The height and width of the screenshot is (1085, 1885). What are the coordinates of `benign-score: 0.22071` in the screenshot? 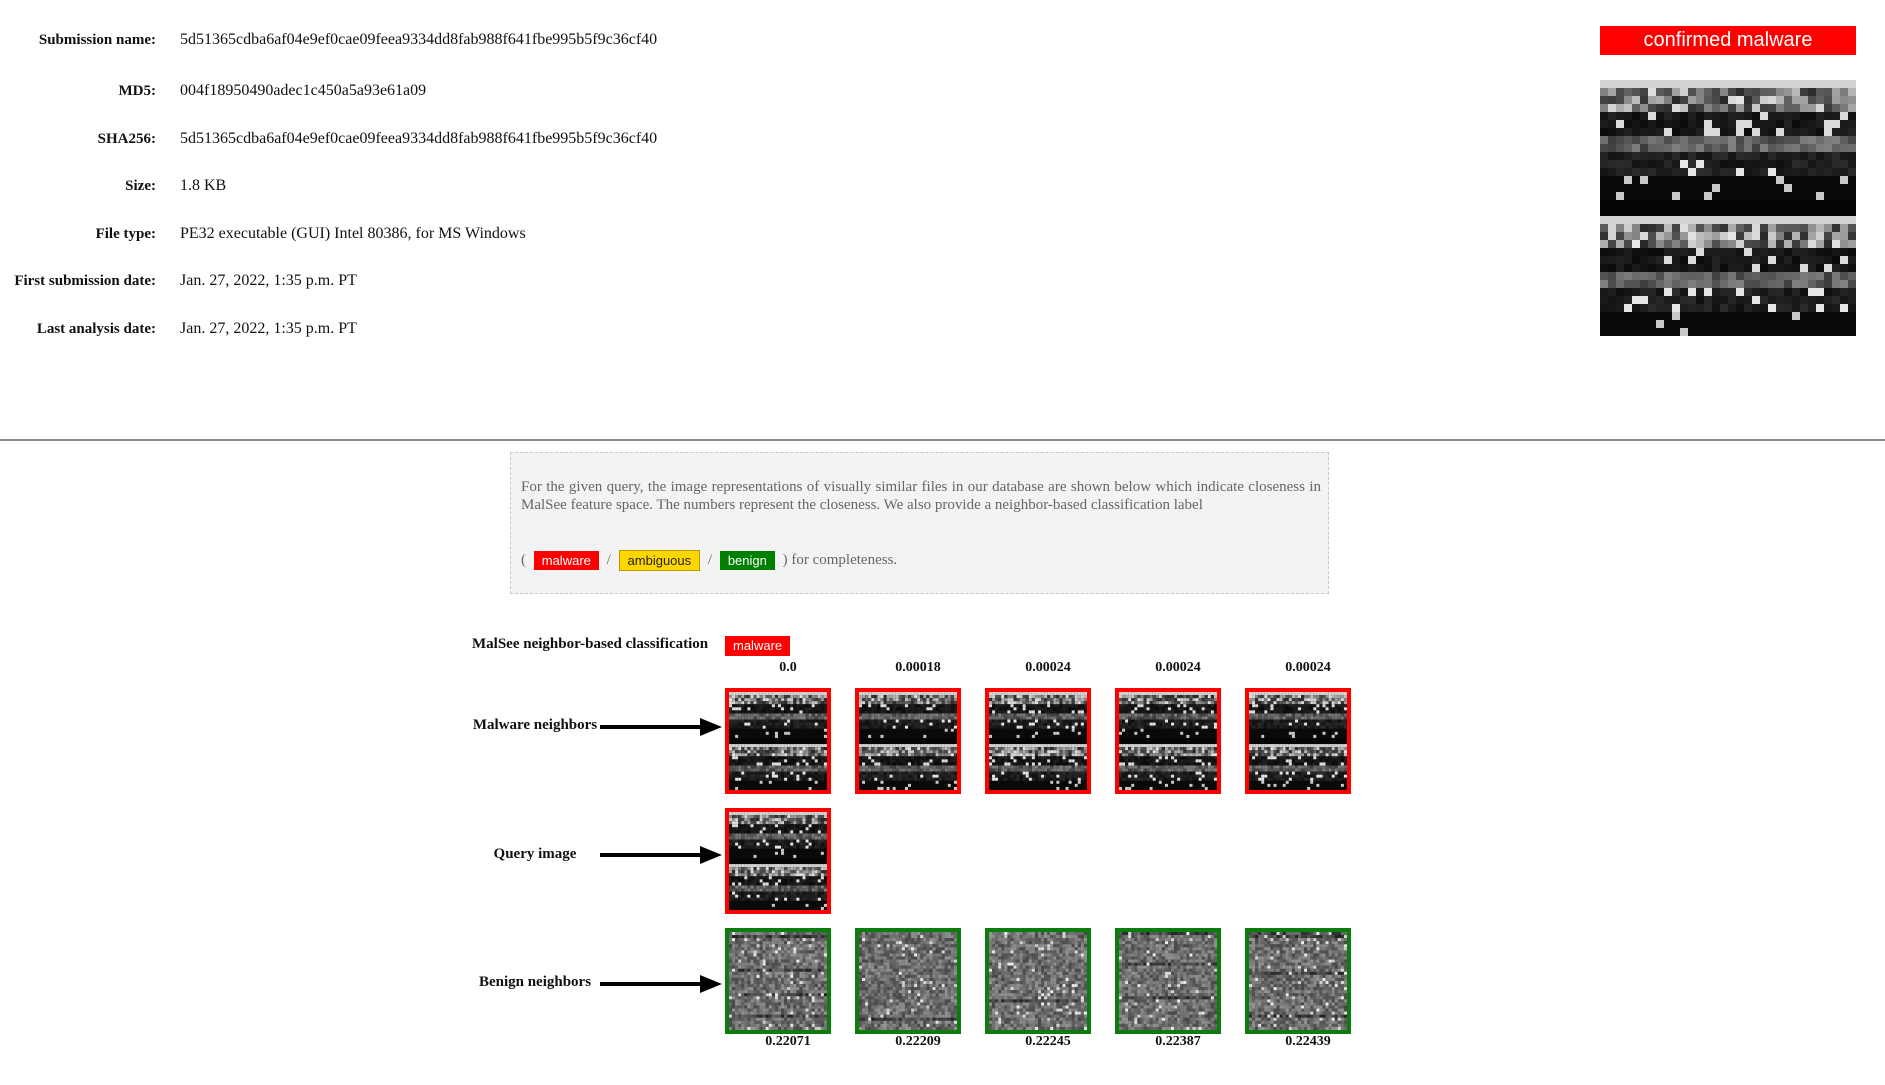 It's located at (788, 1041).